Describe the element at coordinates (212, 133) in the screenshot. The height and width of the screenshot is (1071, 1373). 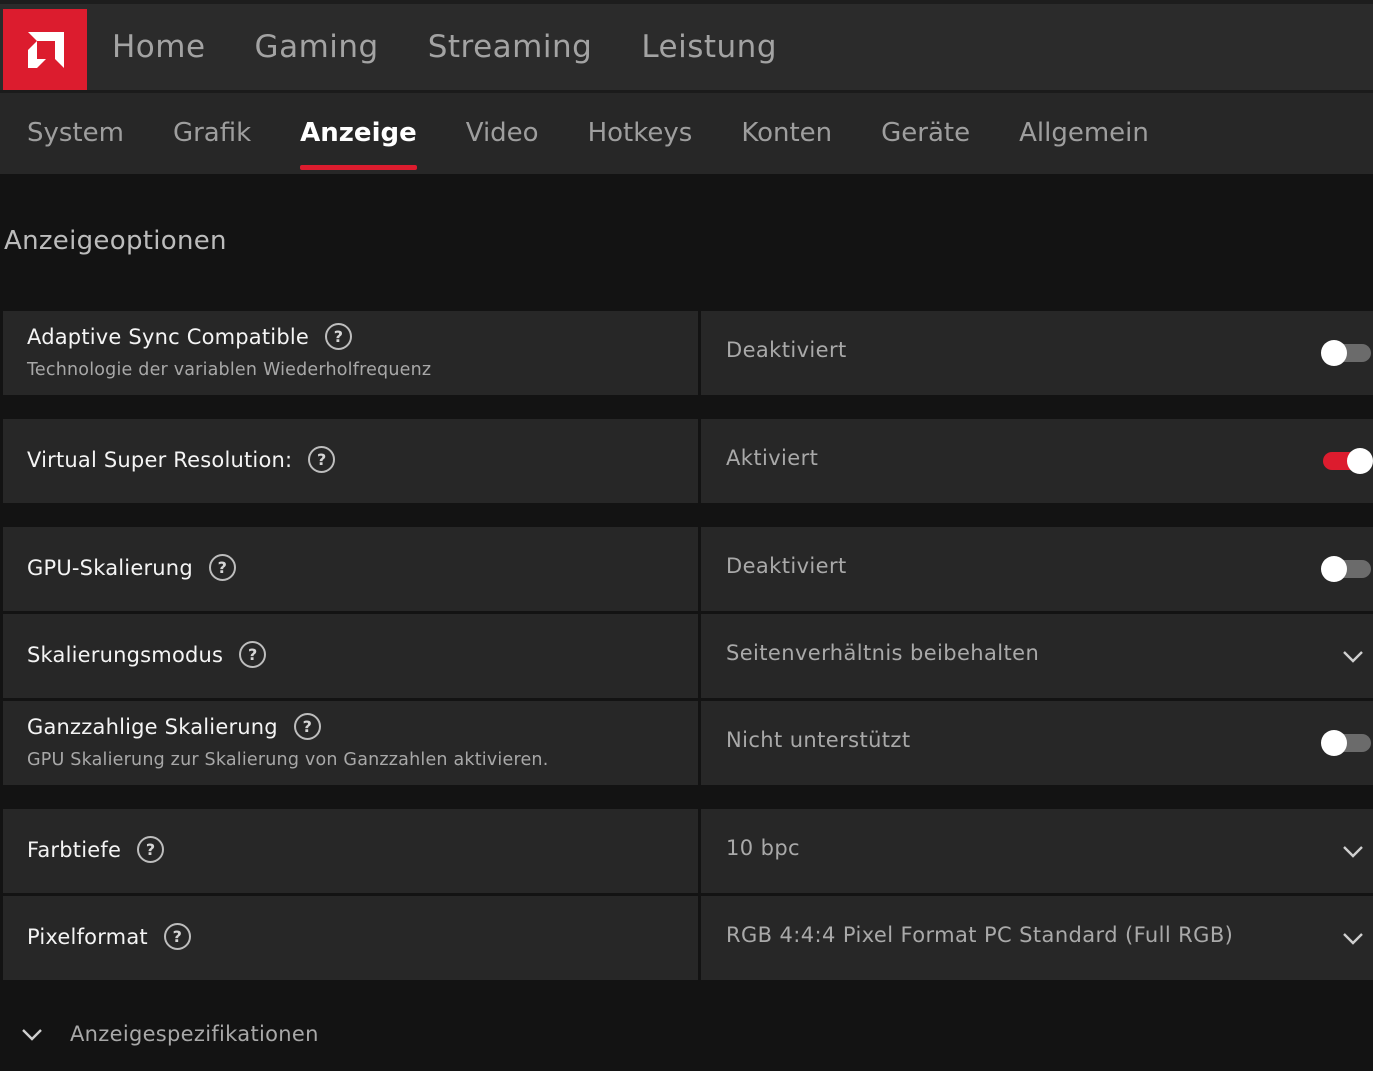
I see `tab-grafik: Grafik` at that location.